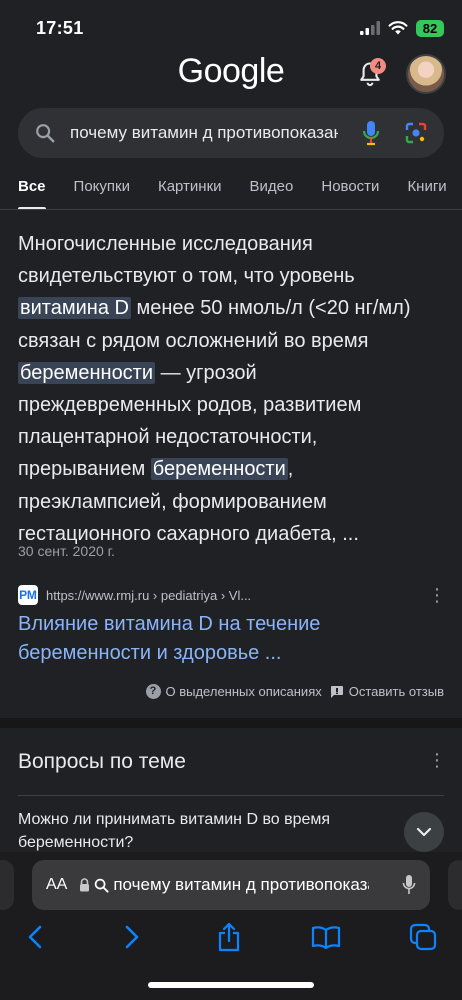  What do you see at coordinates (396, 691) in the screenshot?
I see `feedback-label: Оставить отзыв` at bounding box center [396, 691].